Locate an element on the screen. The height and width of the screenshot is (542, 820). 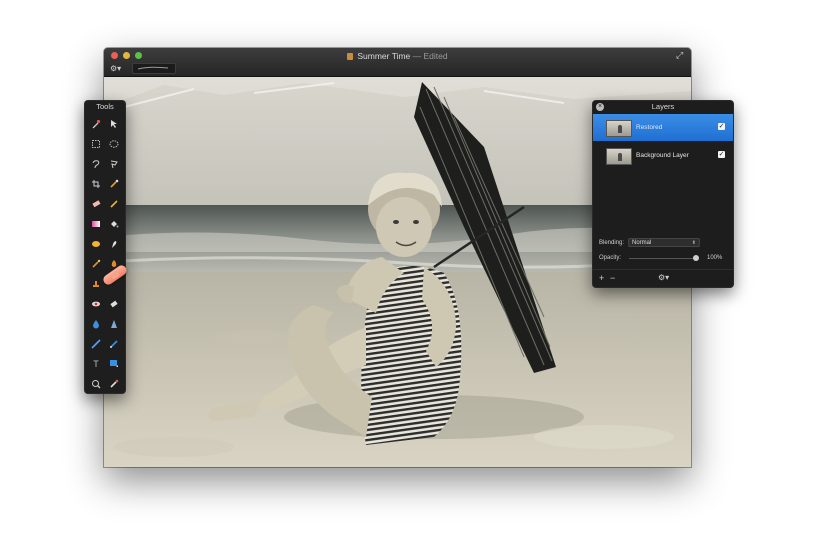
layer-name: Background Layer is located at coordinates (662, 155).